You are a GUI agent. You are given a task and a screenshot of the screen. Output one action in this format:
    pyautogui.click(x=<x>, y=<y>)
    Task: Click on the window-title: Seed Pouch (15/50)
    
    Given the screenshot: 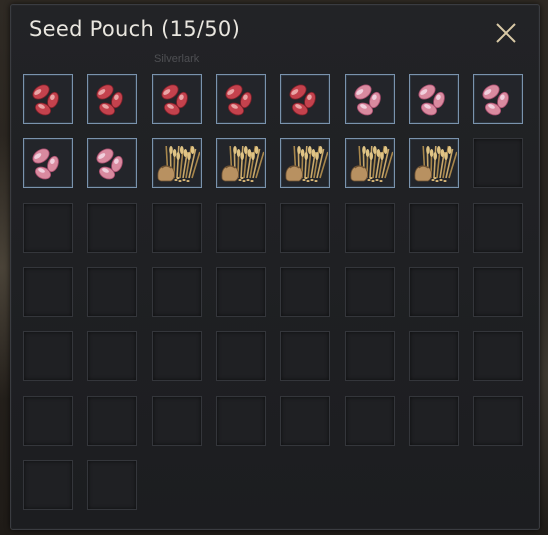 What is the action you would take?
    pyautogui.click(x=135, y=29)
    